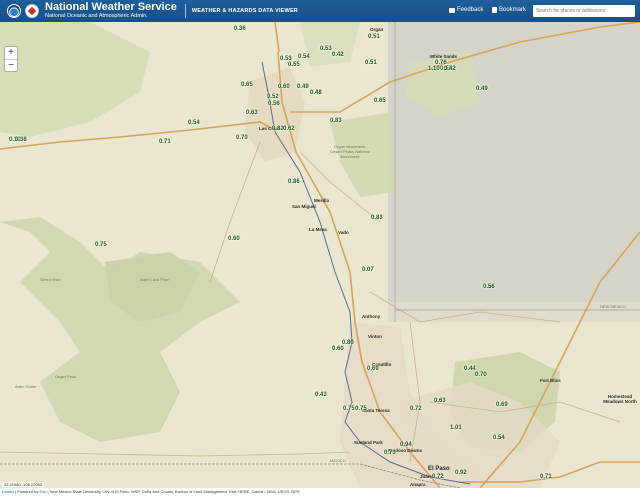 The height and width of the screenshot is (496, 640). What do you see at coordinates (343, 232) in the screenshot?
I see `place-label: Vado` at bounding box center [343, 232].